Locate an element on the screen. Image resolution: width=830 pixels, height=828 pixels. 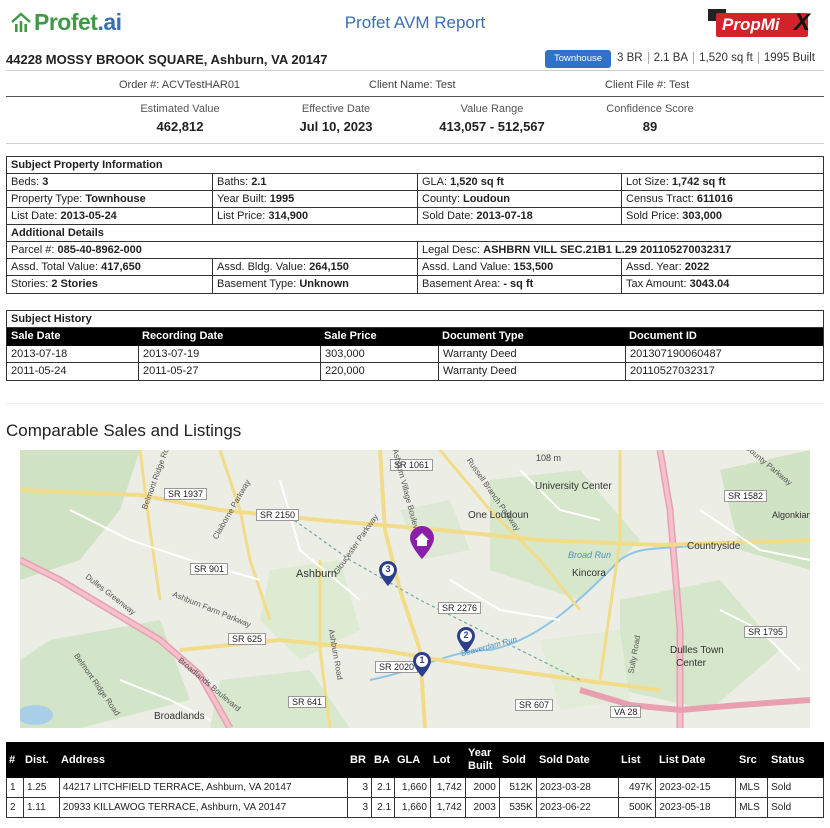
map-place-label: Broadlands is located at coordinates (179, 716).